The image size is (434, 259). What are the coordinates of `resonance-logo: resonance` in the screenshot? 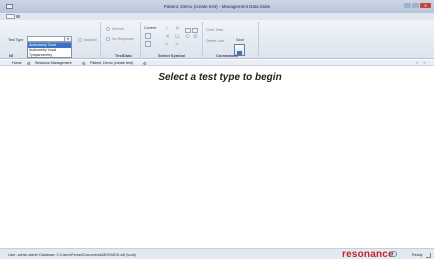 It's located at (368, 254).